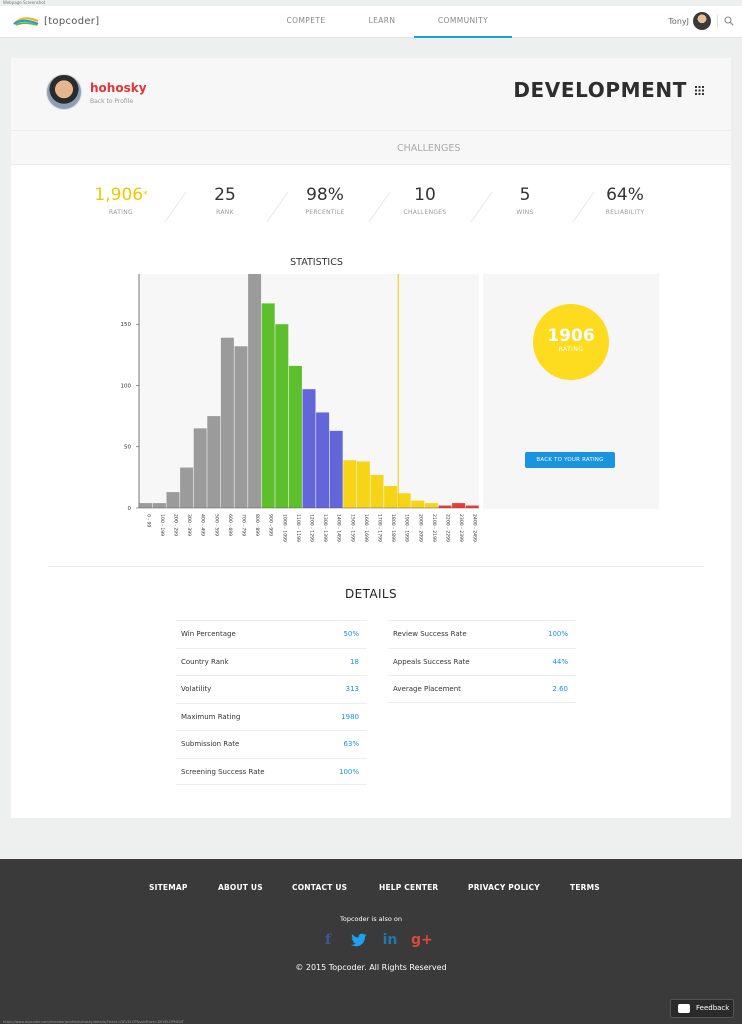  Describe the element at coordinates (352, 689) in the screenshot. I see `detail-value: 313` at that location.